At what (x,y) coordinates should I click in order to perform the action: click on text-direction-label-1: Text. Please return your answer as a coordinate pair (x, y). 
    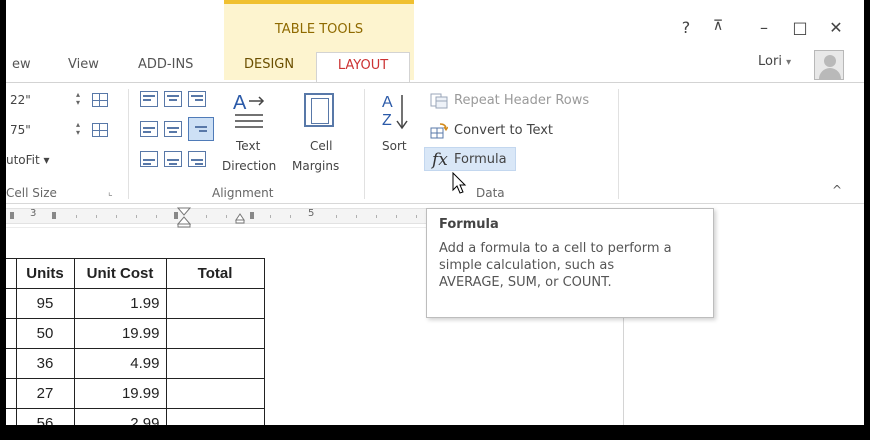
    Looking at the image, I should click on (248, 146).